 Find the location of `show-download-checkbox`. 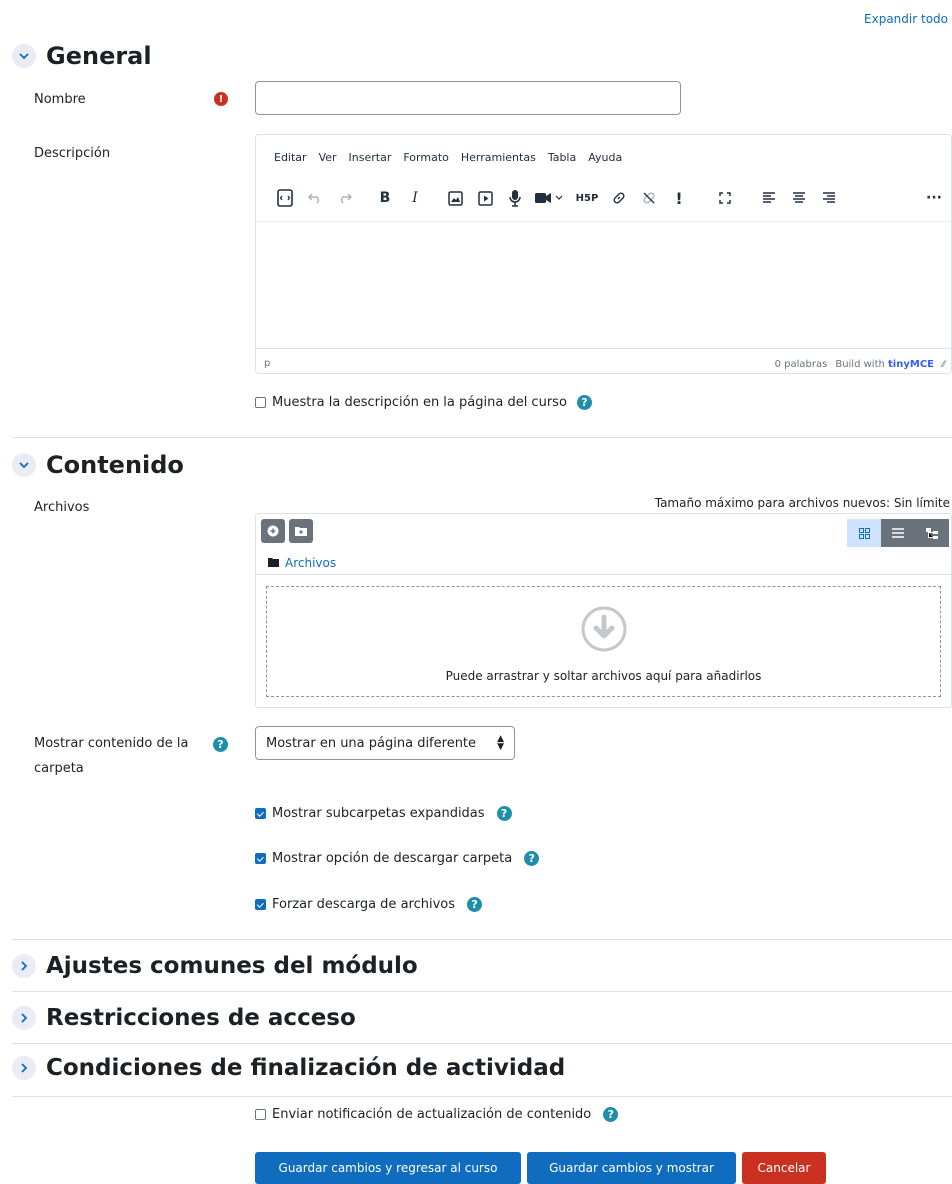

show-download-checkbox is located at coordinates (260, 858).